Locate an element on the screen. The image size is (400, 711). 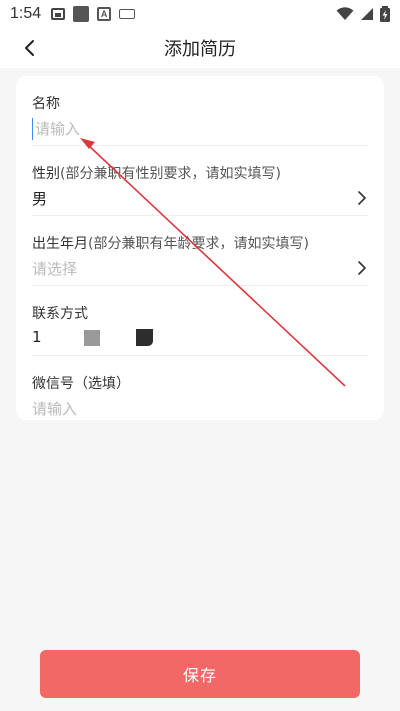
nav-bar: 添加简历 is located at coordinates (200, 48).